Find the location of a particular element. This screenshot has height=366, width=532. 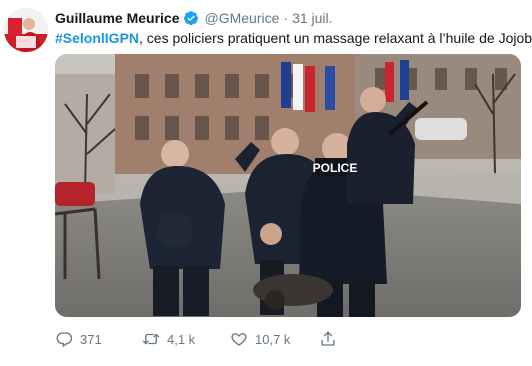

like-count: 10,7 k is located at coordinates (273, 339).